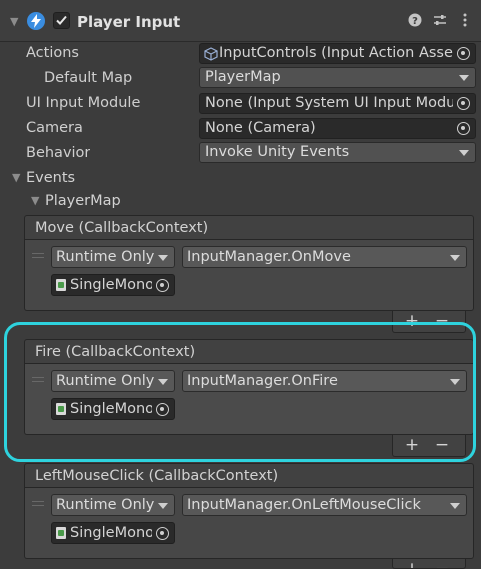 This screenshot has width=481, height=569. I want to click on function-value: InputManager.OnLeftMouseClick, so click(304, 505).